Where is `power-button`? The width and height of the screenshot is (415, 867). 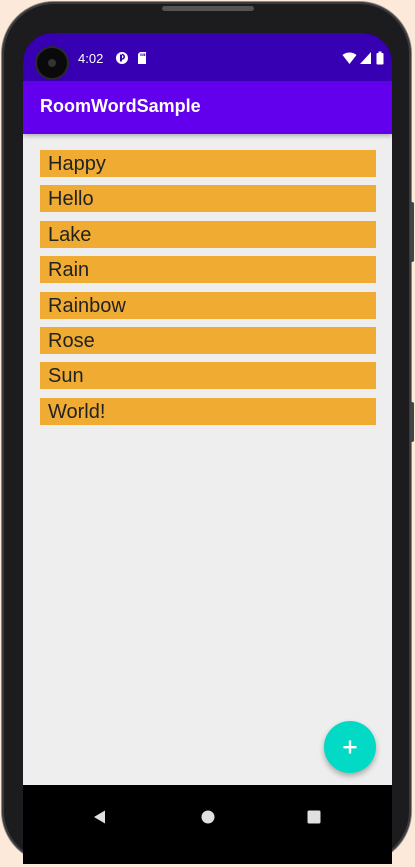 power-button is located at coordinates (412, 422).